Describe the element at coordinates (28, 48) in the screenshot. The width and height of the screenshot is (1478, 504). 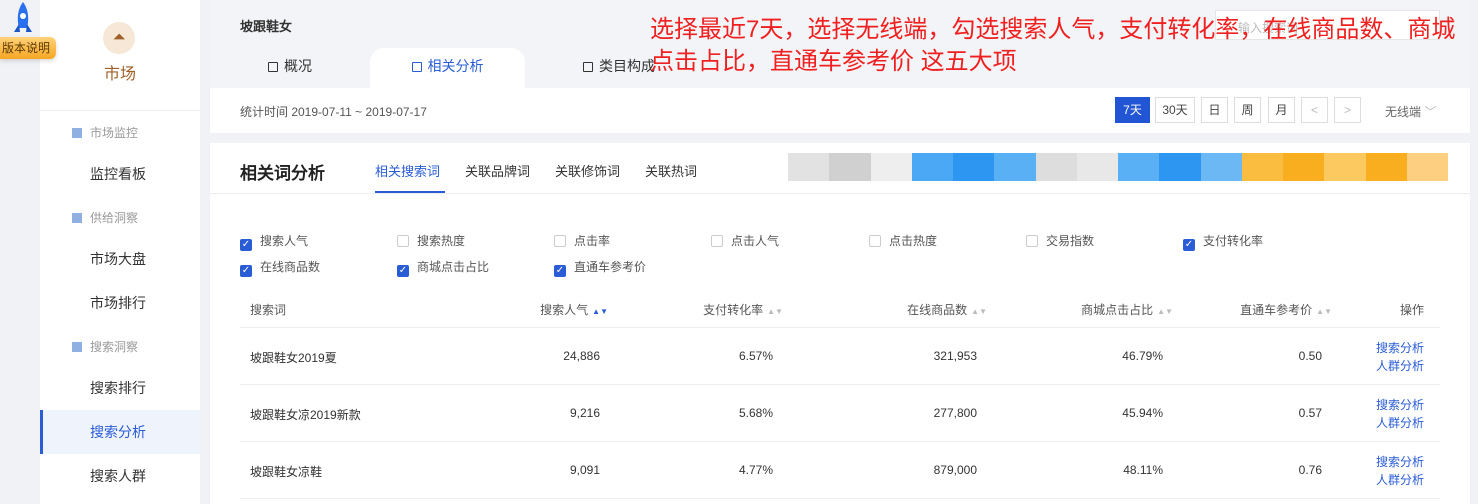
I see `version-notes-badge: 版本说明` at that location.